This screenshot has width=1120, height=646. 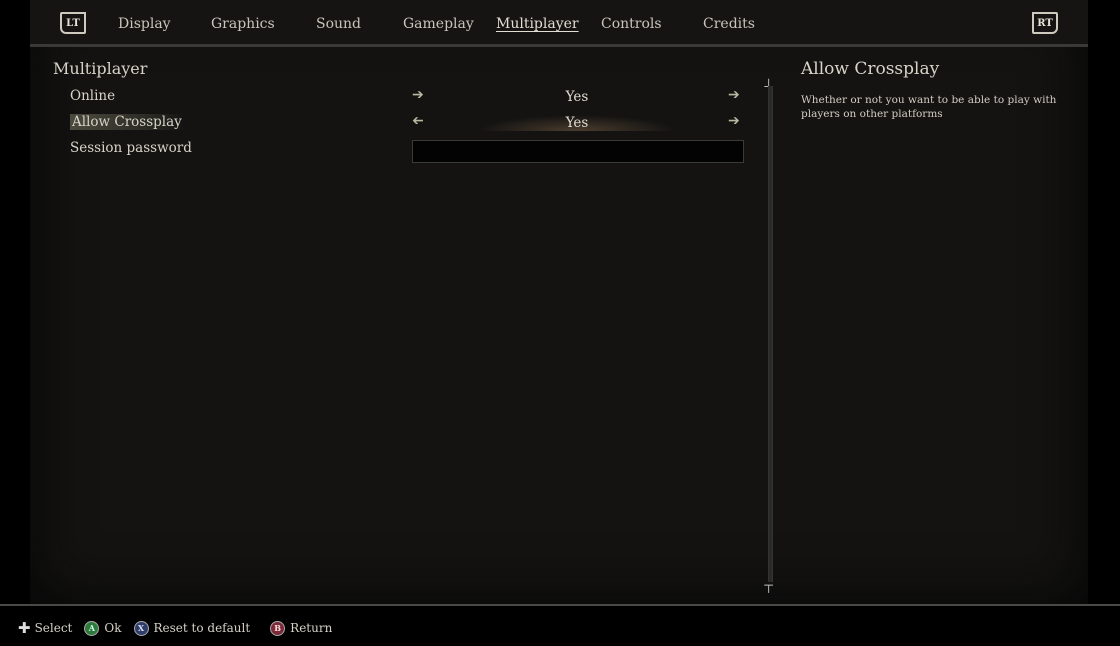 What do you see at coordinates (278, 628) in the screenshot?
I see `b-button-icon: B` at bounding box center [278, 628].